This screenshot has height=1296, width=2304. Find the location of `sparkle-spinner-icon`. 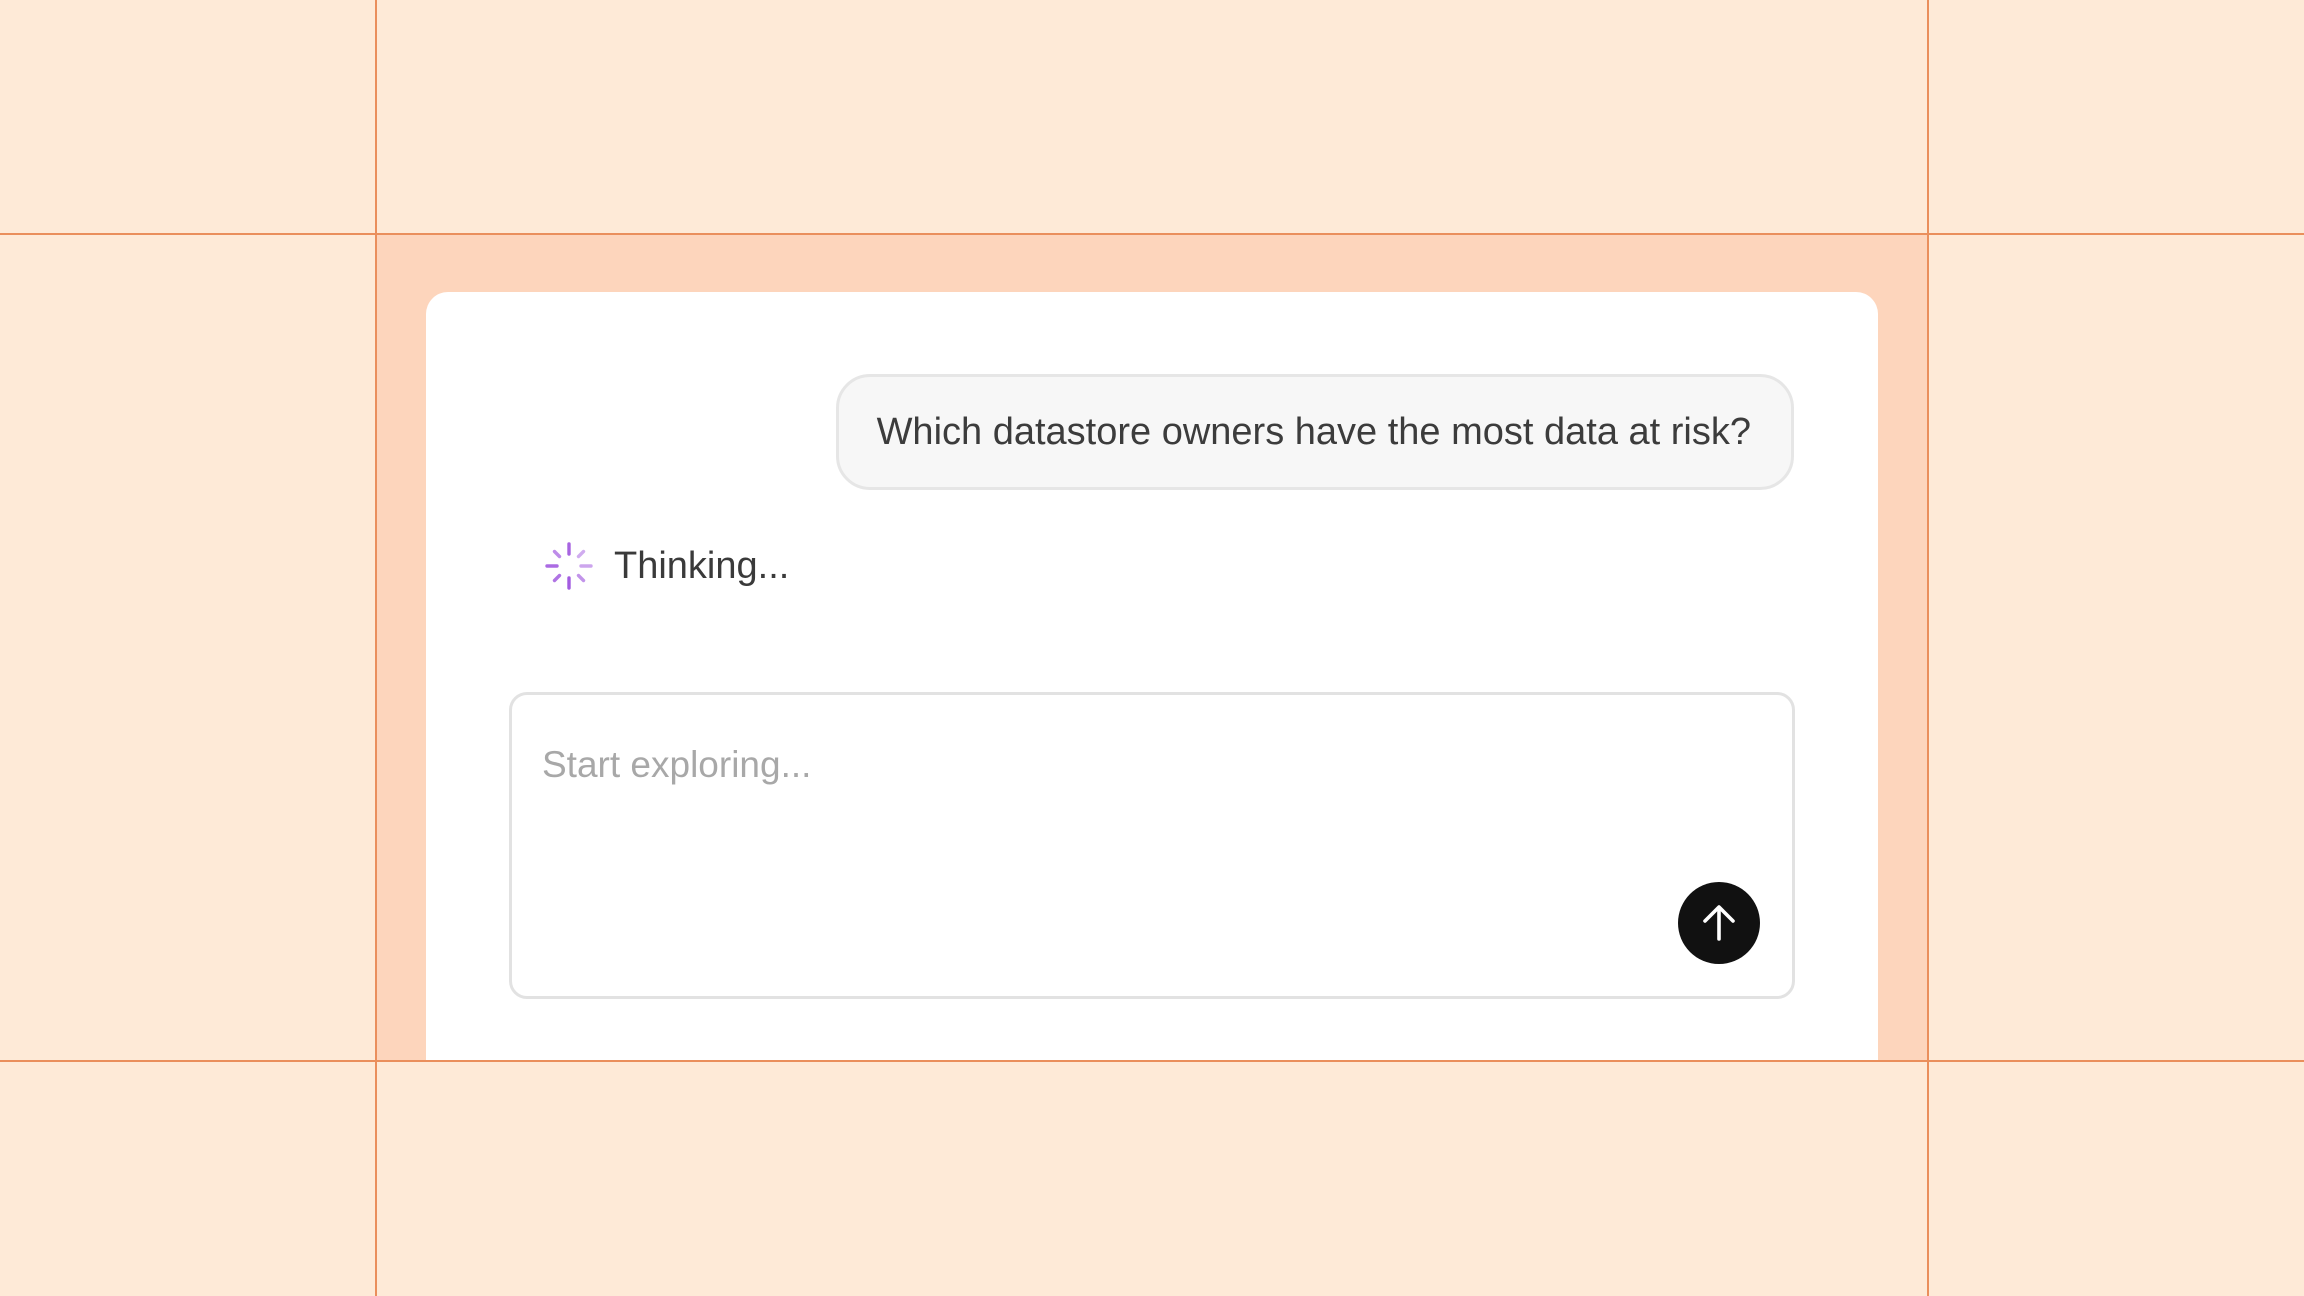

sparkle-spinner-icon is located at coordinates (569, 566).